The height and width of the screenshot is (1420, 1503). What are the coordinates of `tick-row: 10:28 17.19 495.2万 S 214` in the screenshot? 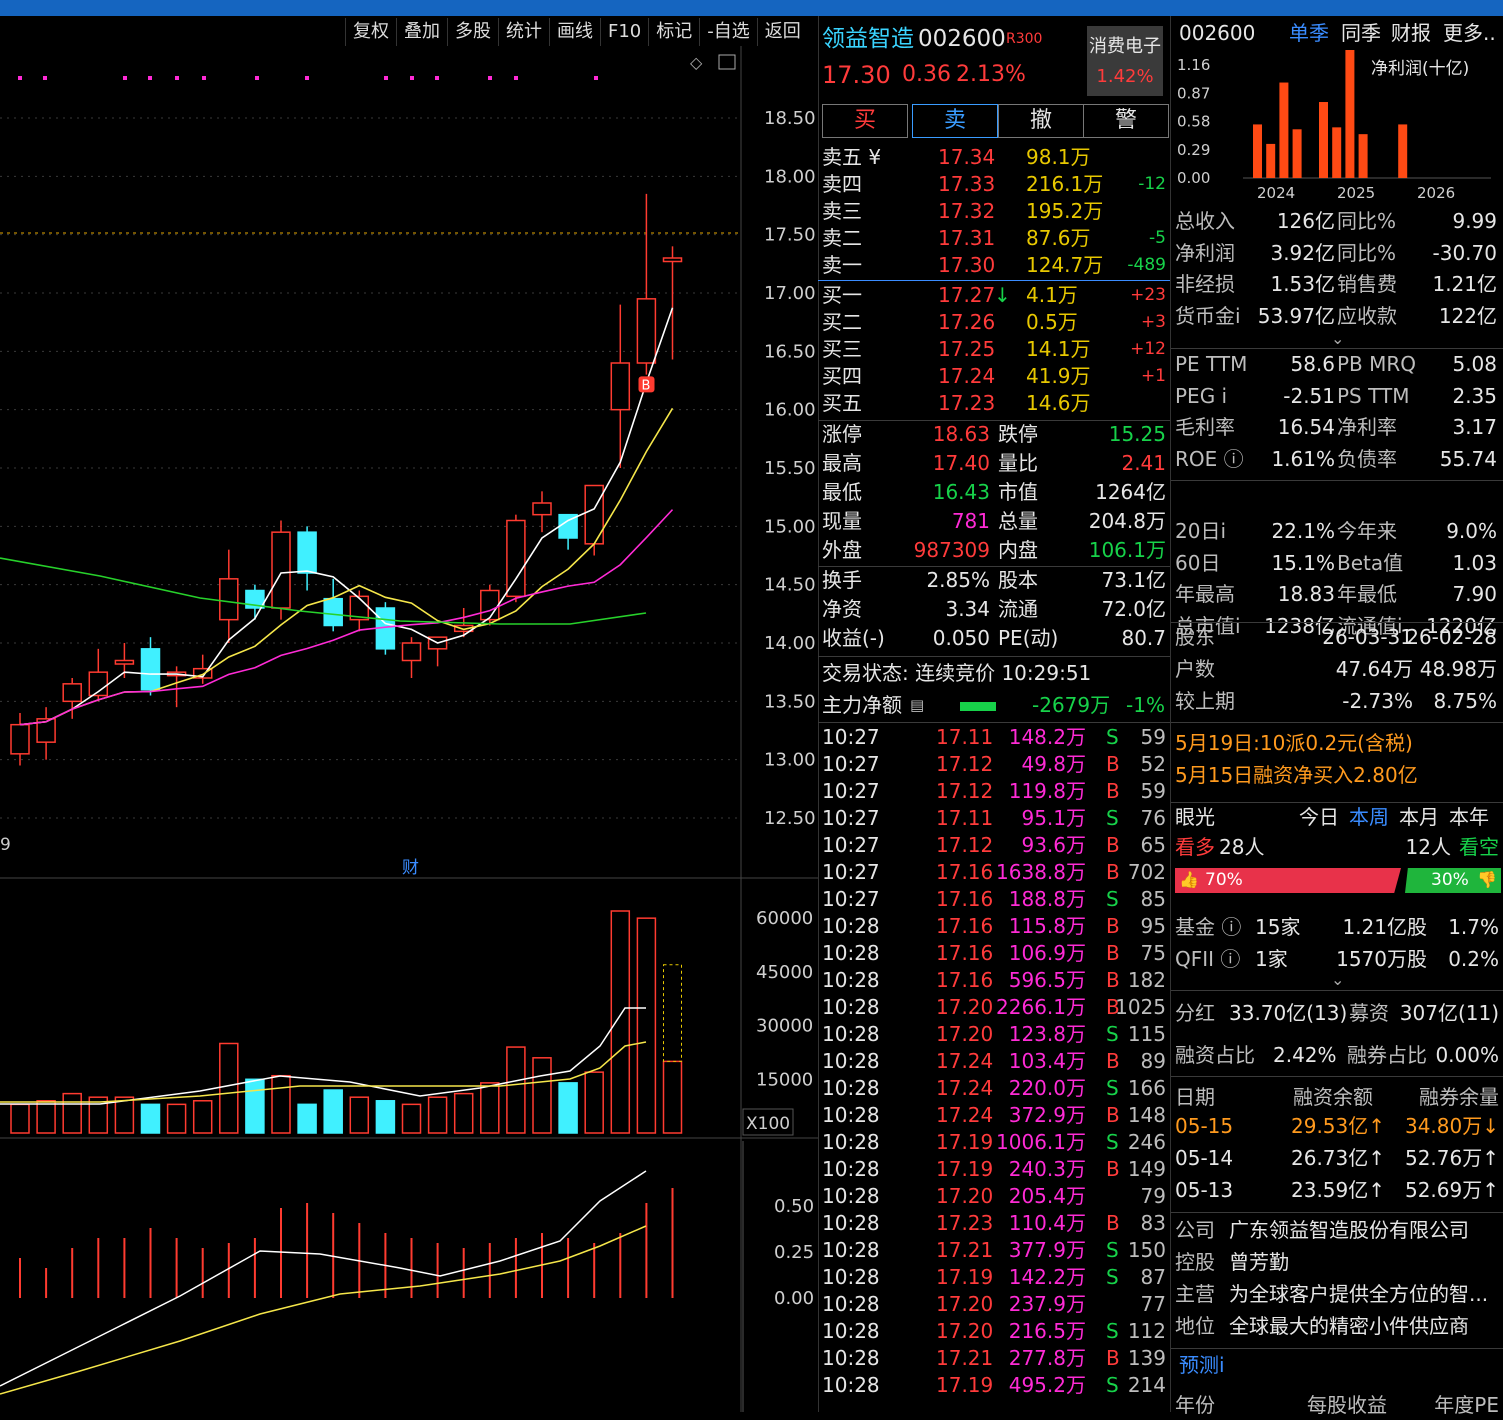 It's located at (994, 1385).